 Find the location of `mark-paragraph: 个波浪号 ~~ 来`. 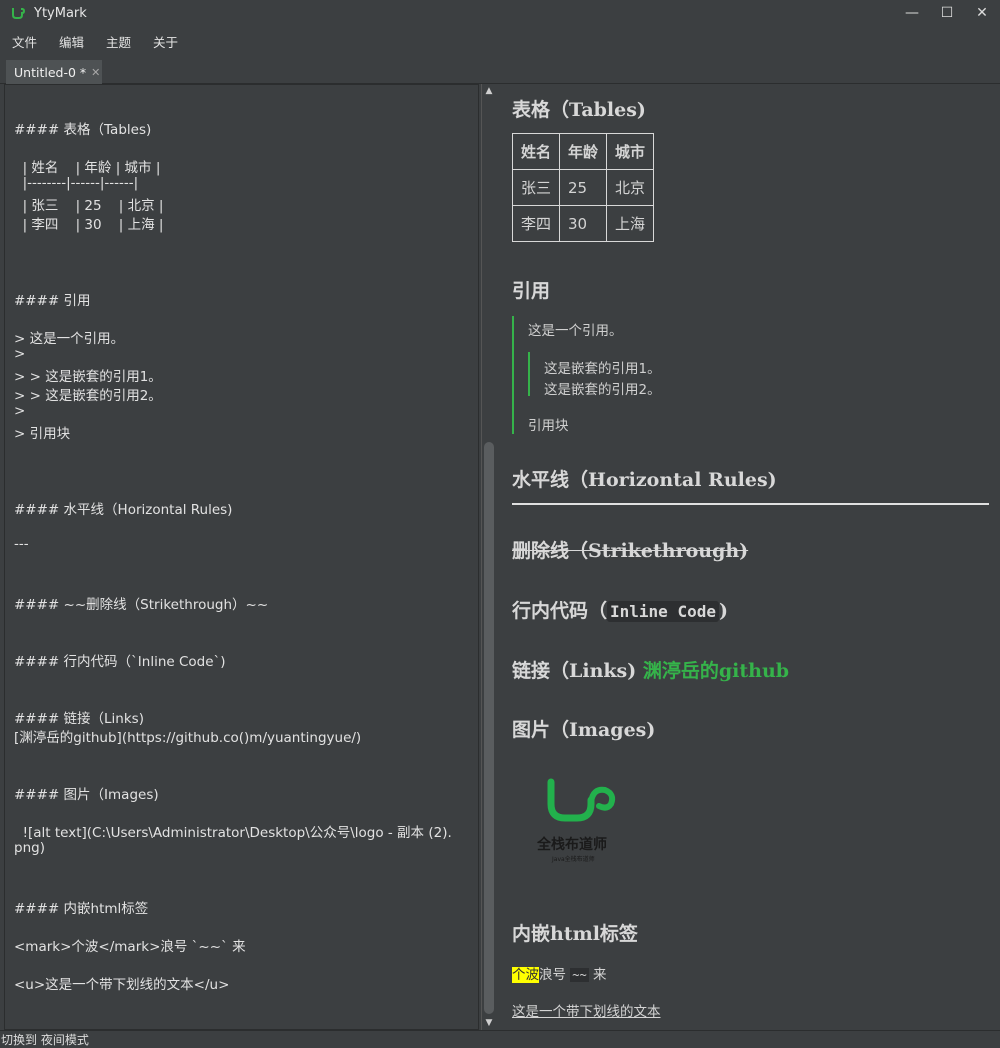

mark-paragraph: 个波浪号 ~~ 来 is located at coordinates (559, 973).